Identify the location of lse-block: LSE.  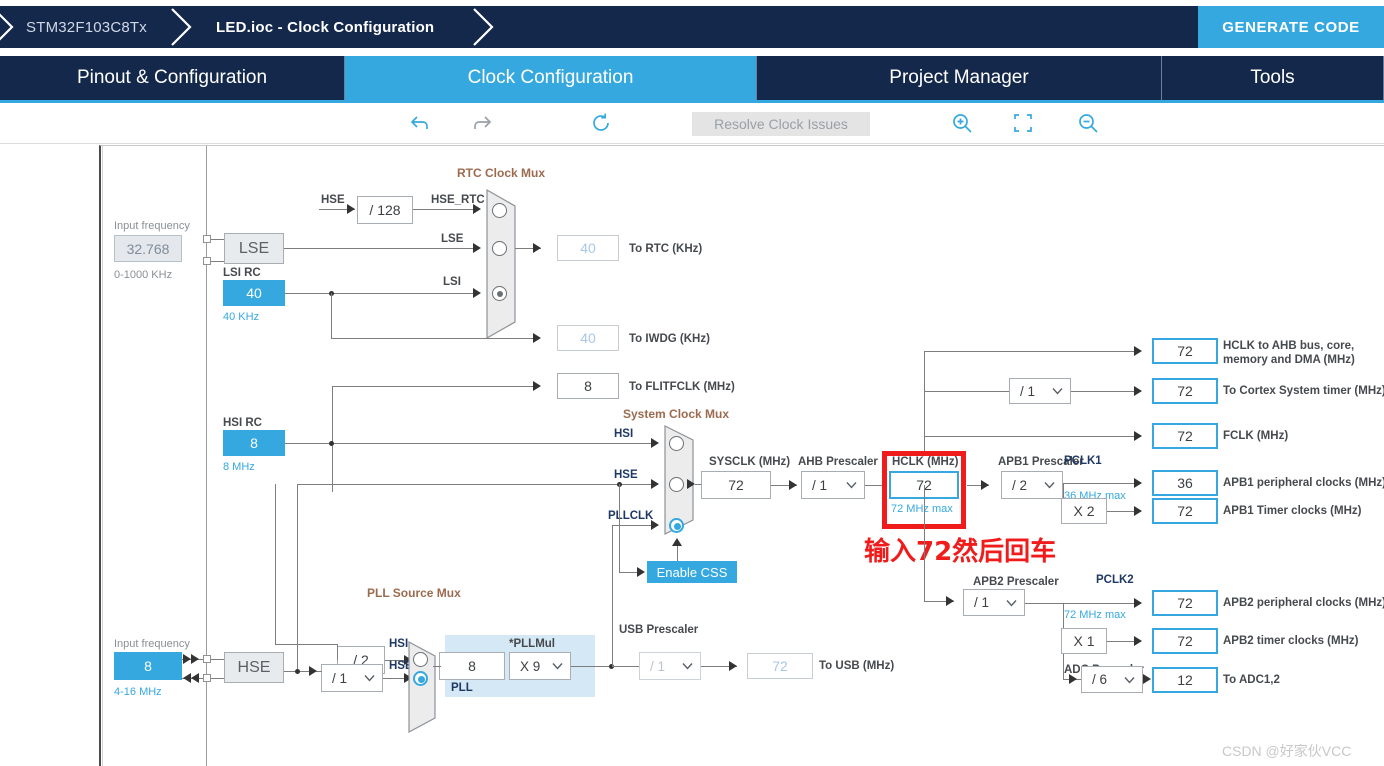
(254, 248).